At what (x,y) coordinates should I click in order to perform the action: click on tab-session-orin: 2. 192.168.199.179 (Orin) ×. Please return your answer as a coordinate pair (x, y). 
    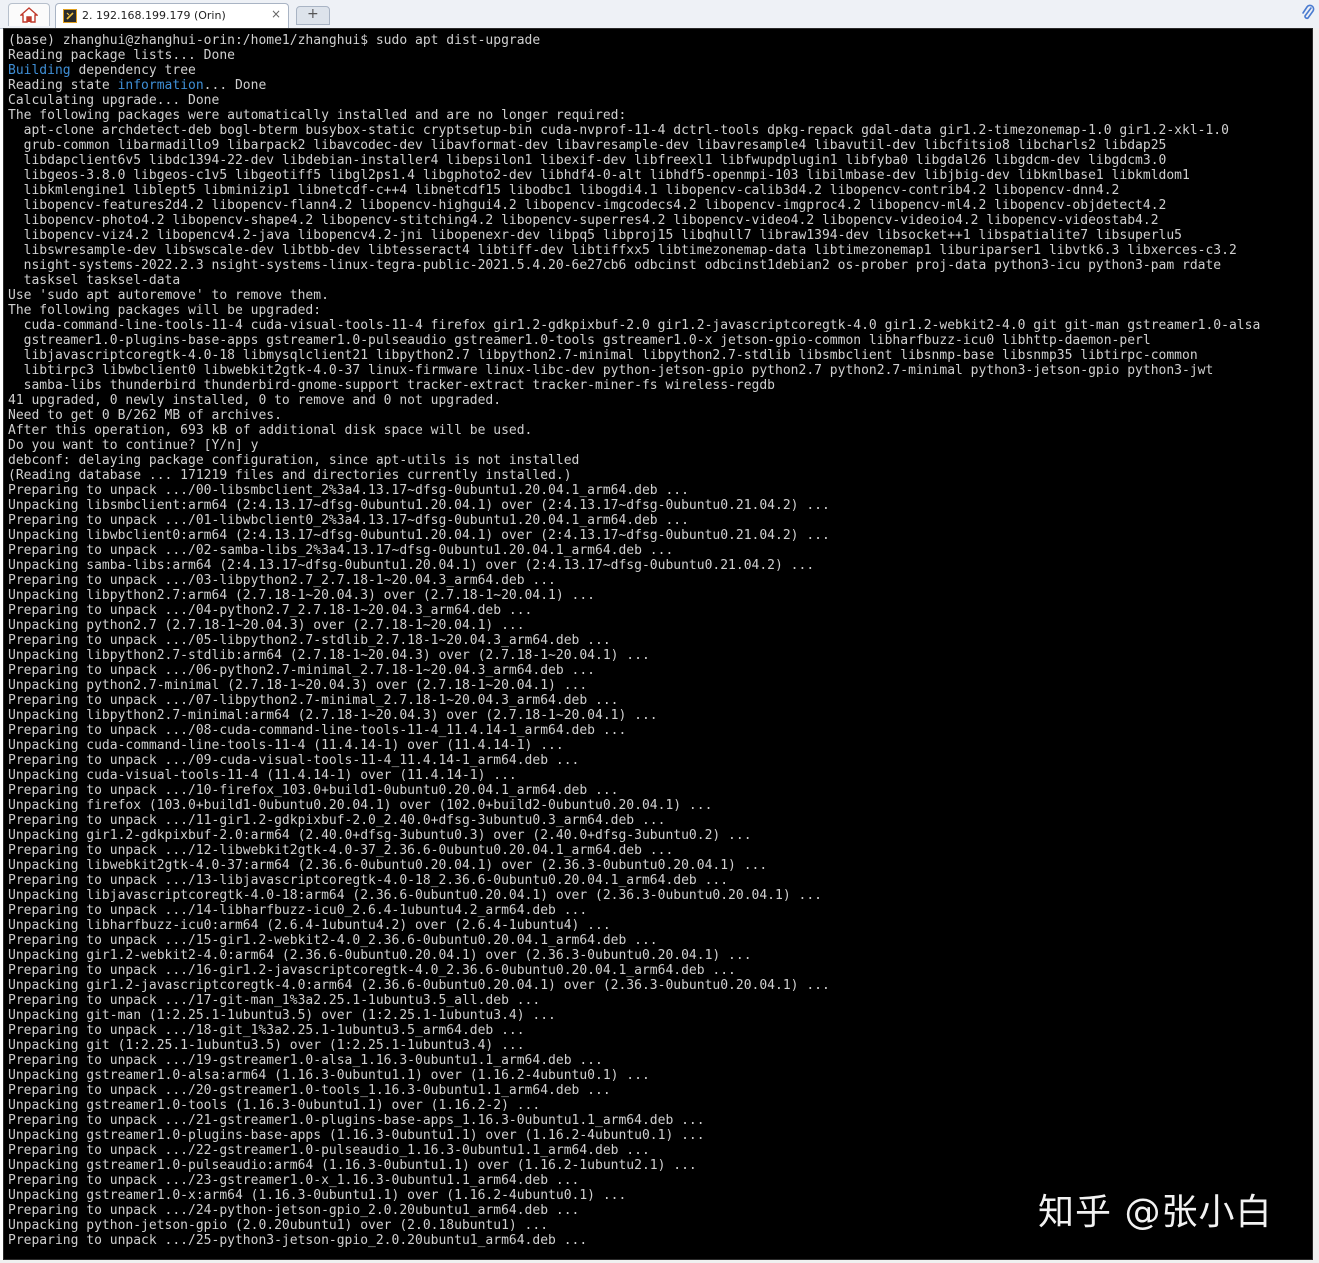
    Looking at the image, I should click on (172, 15).